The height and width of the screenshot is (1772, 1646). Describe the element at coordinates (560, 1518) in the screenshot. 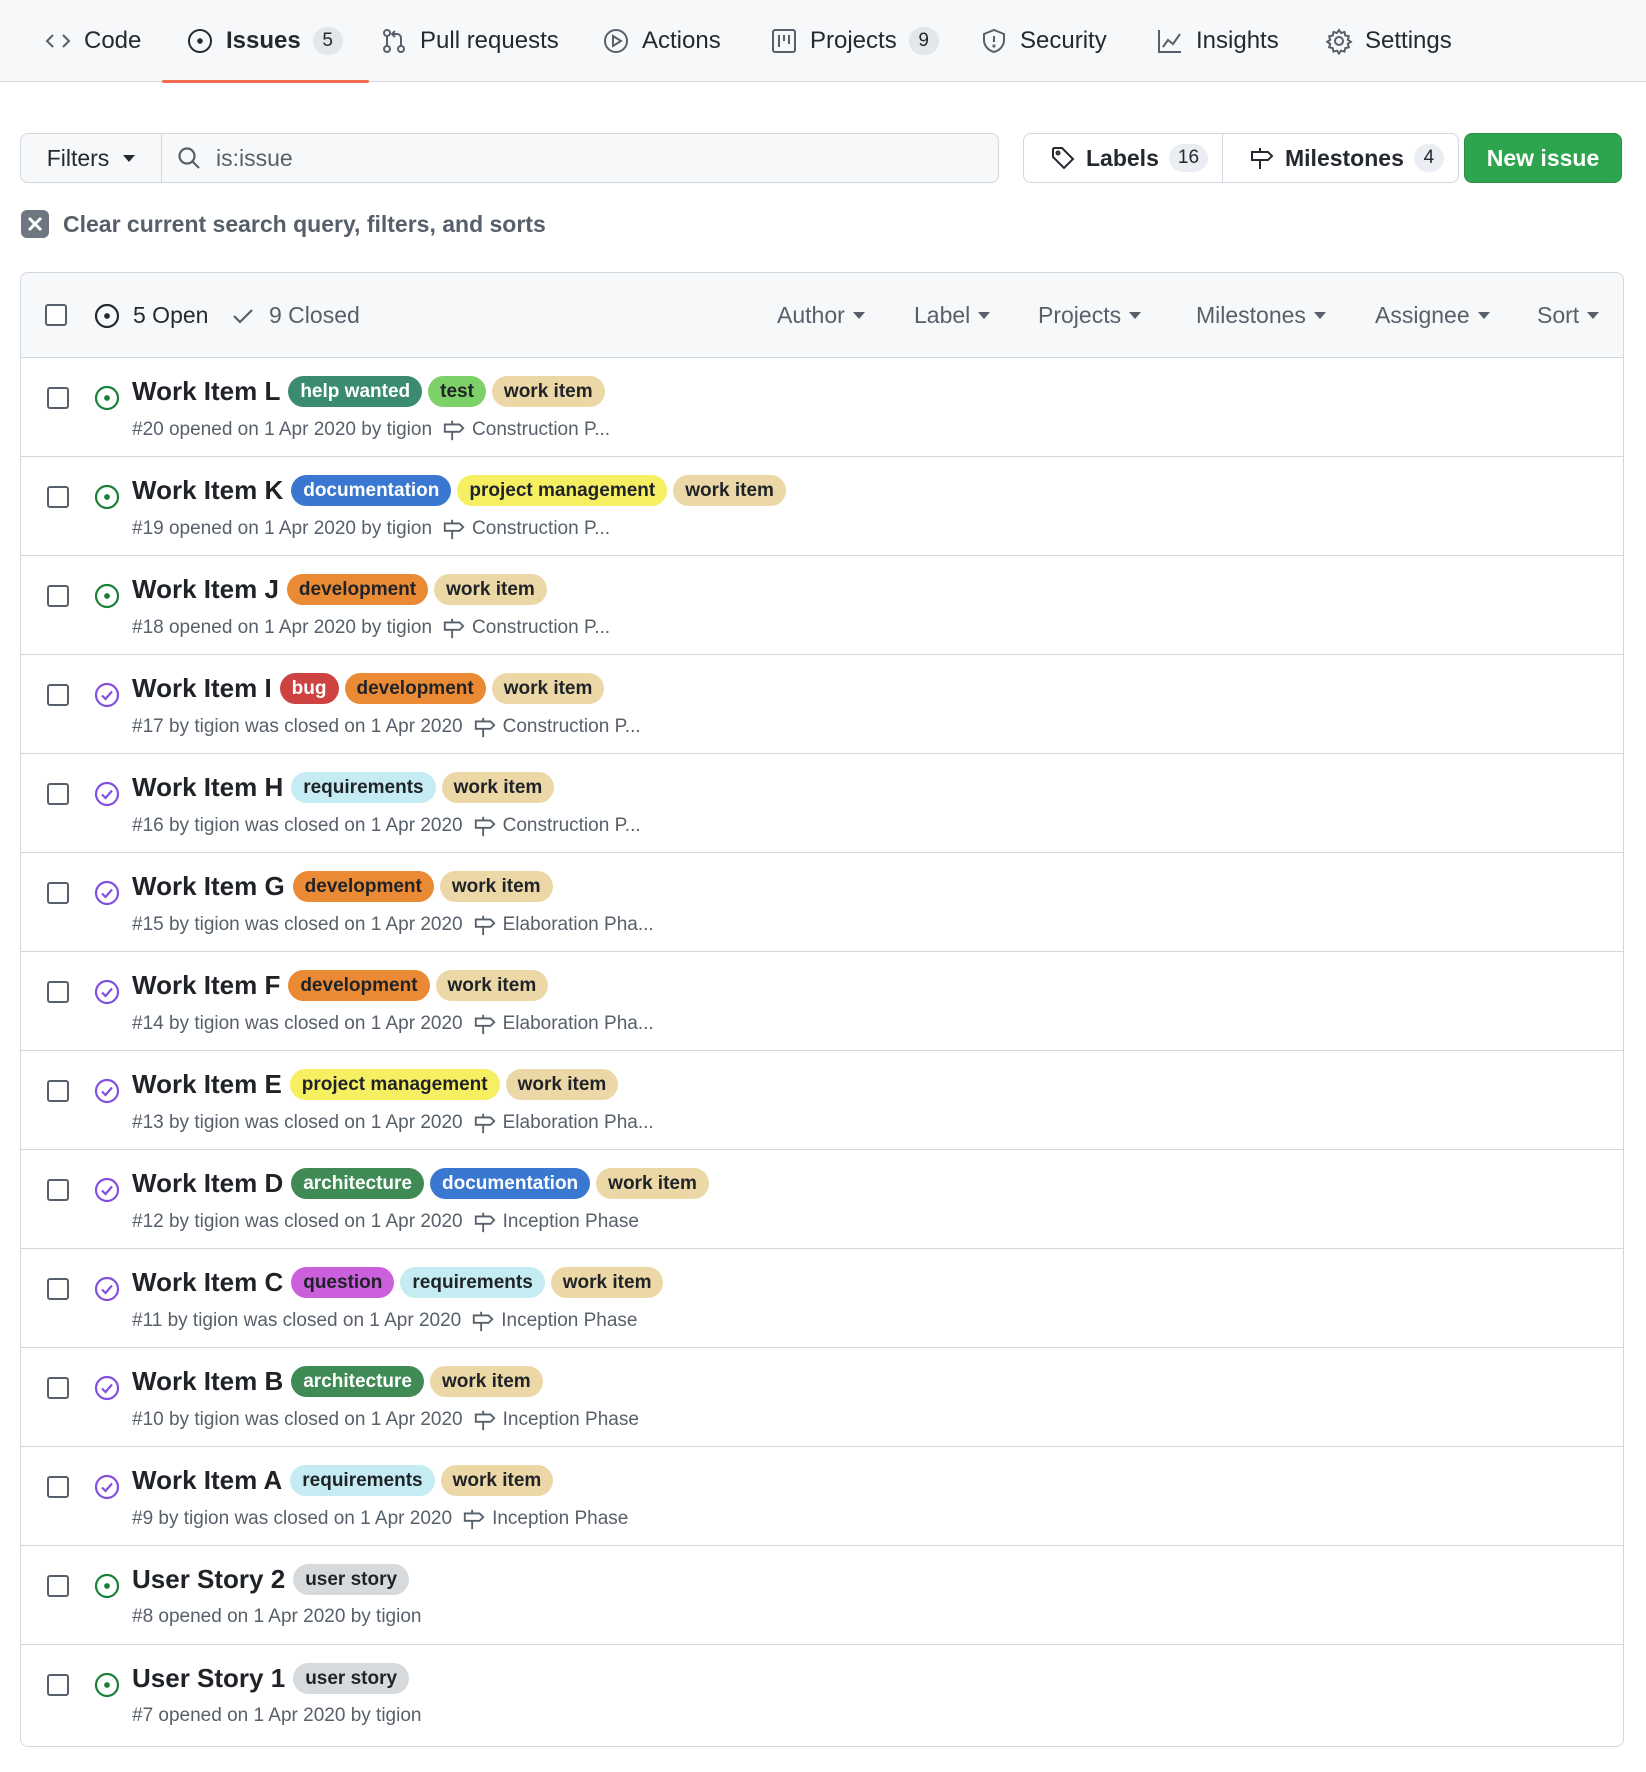

I see `issue-milestone-text: Inception Phase` at that location.